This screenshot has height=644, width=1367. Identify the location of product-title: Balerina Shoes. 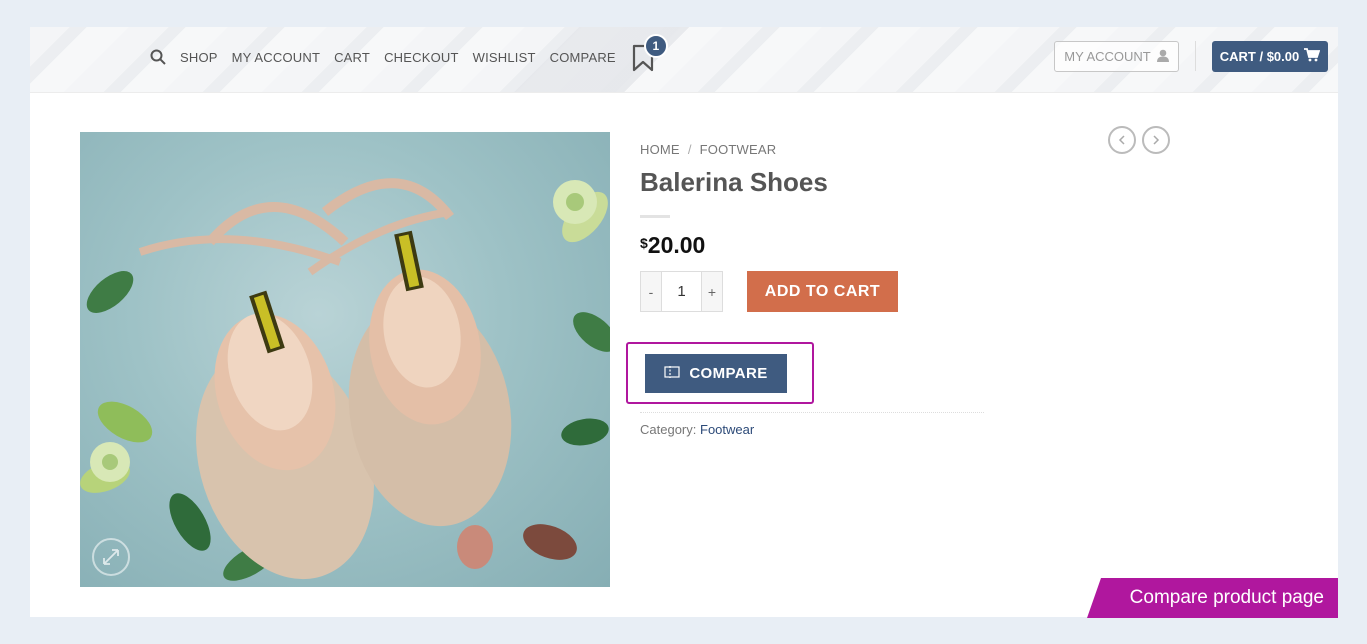
(734, 182).